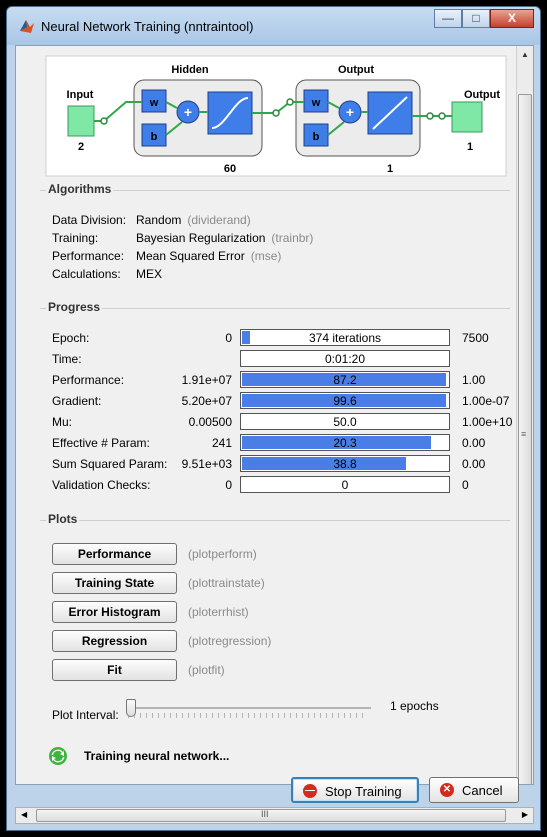 The width and height of the screenshot is (547, 837). Describe the element at coordinates (525, 814) in the screenshot. I see `scroll-right-icon: ▶` at that location.